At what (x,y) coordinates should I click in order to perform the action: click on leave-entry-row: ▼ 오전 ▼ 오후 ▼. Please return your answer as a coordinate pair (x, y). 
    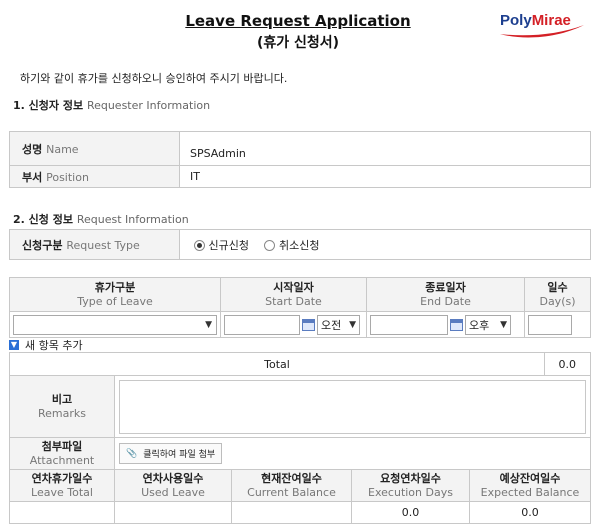
    Looking at the image, I should click on (300, 324).